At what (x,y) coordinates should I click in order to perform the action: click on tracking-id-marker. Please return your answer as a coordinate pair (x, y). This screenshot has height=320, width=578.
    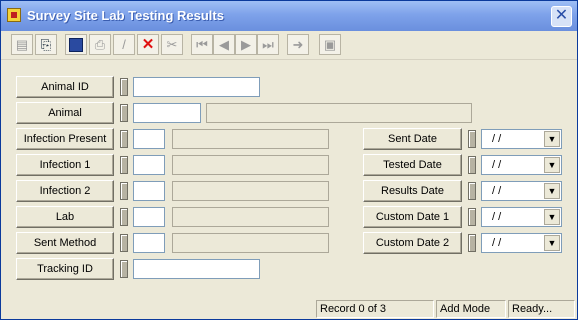
    Looking at the image, I should click on (124, 269).